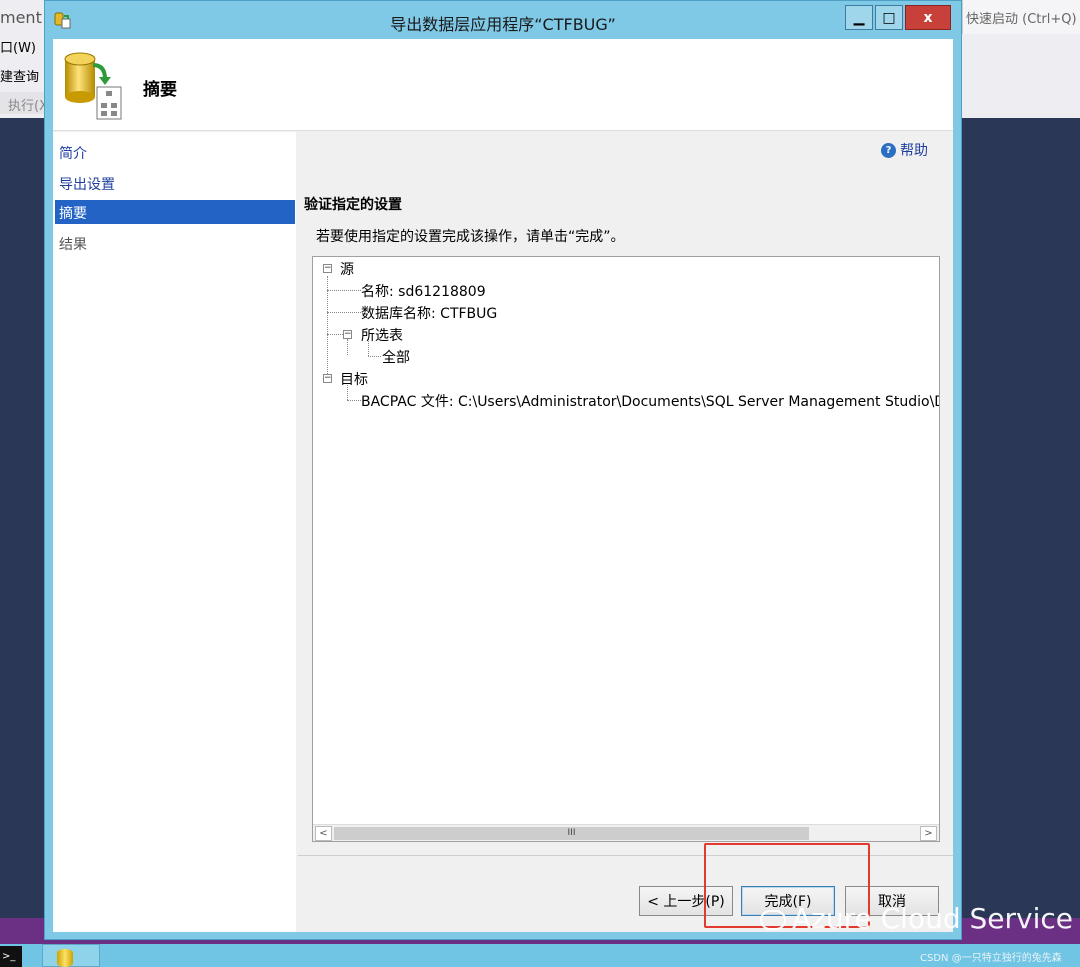 This screenshot has width=1080, height=967. I want to click on dialog-title: 导出数据层应用程序“CTFBUG”, so click(503, 24).